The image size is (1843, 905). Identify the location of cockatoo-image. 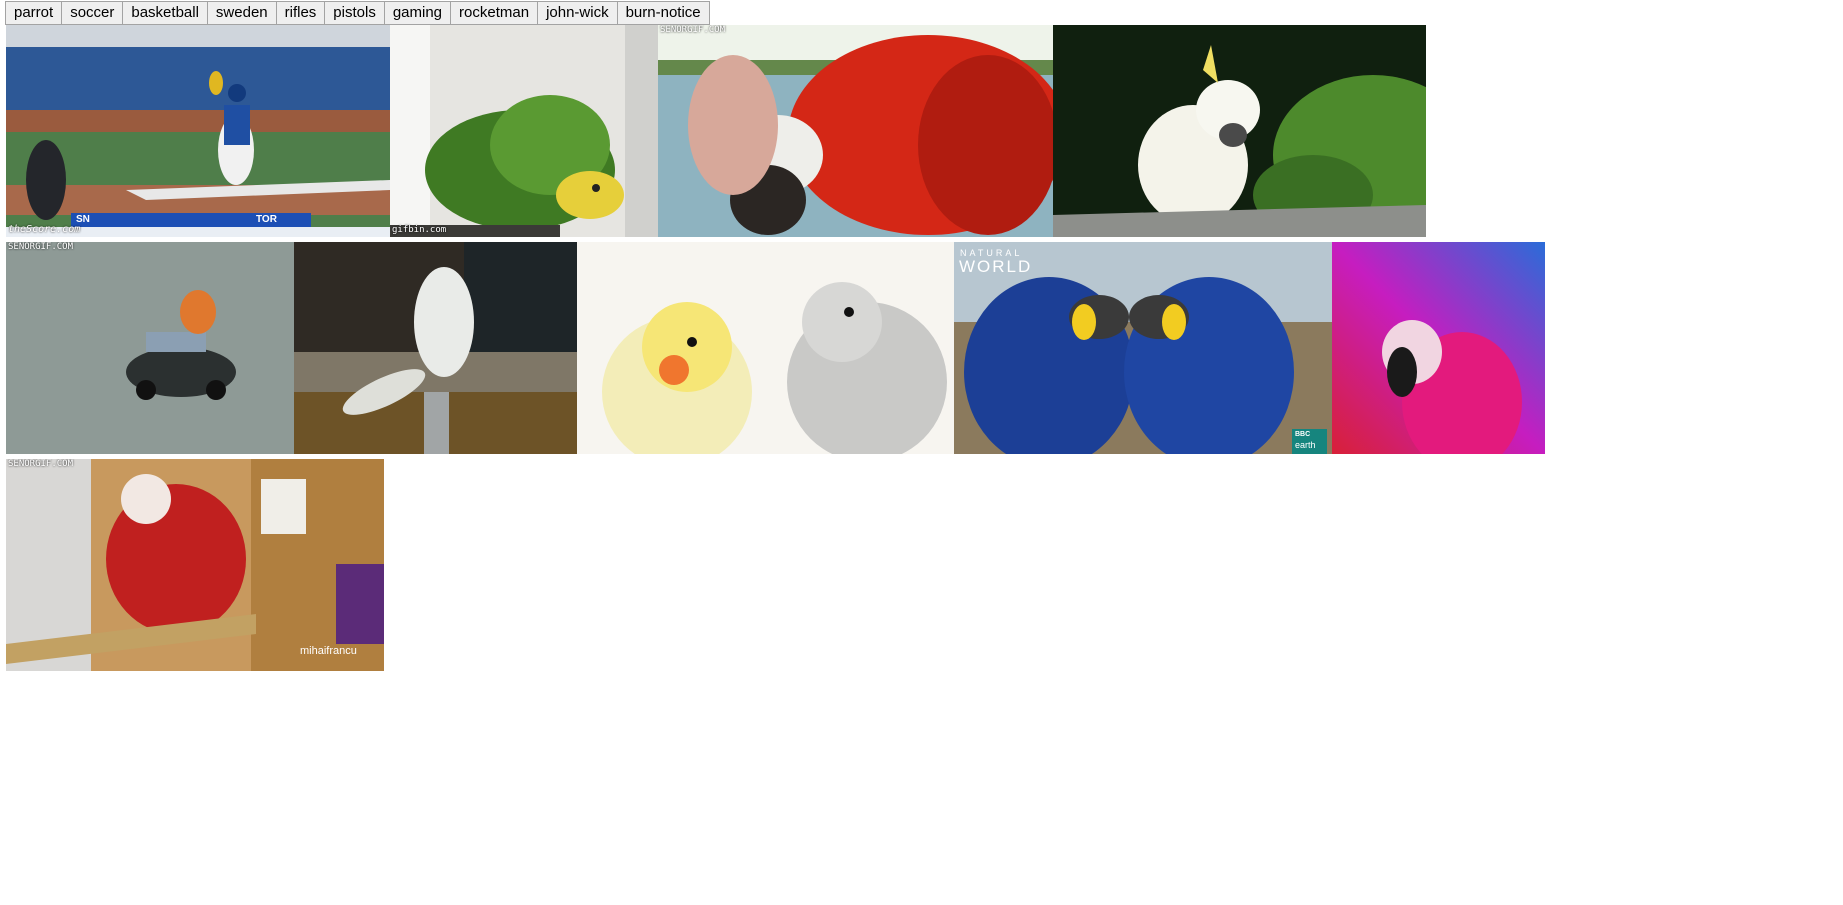
(1239, 131).